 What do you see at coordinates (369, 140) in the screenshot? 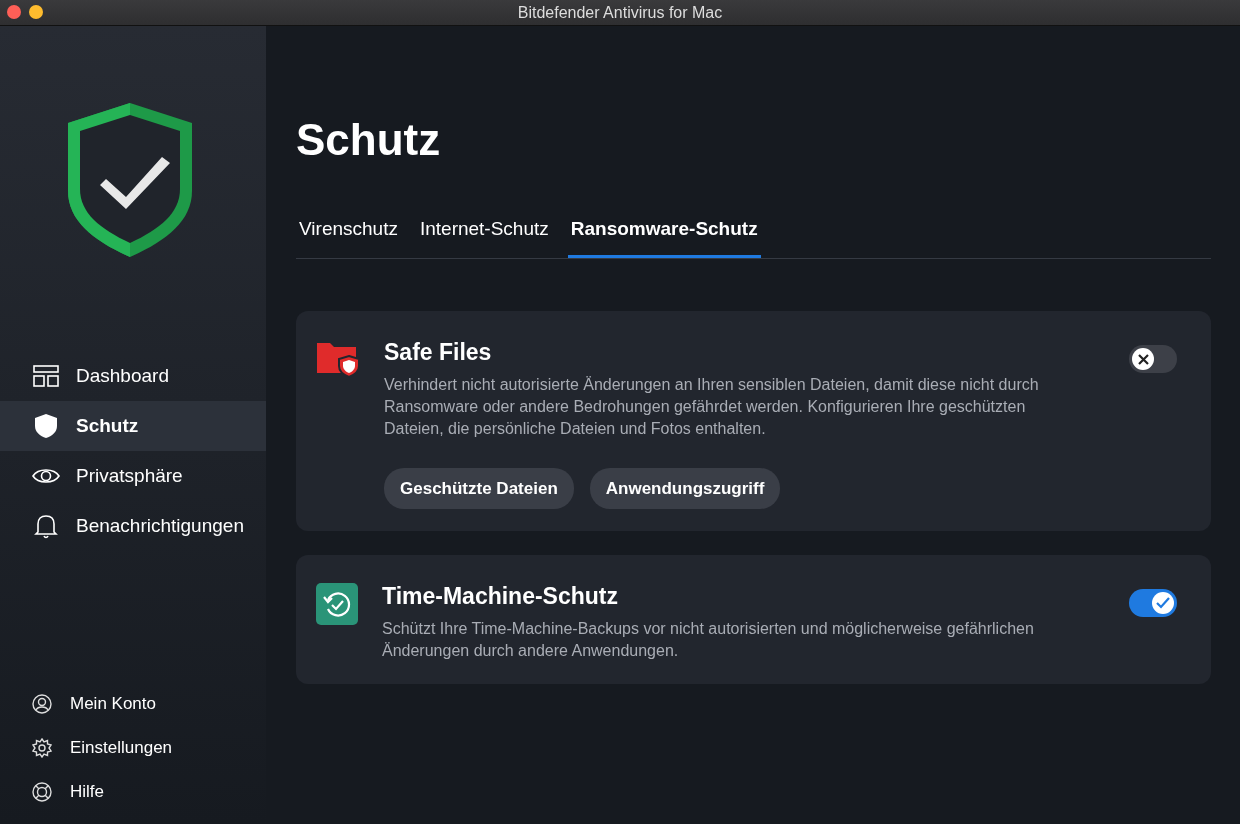
I see `page-title: Schutz` at bounding box center [369, 140].